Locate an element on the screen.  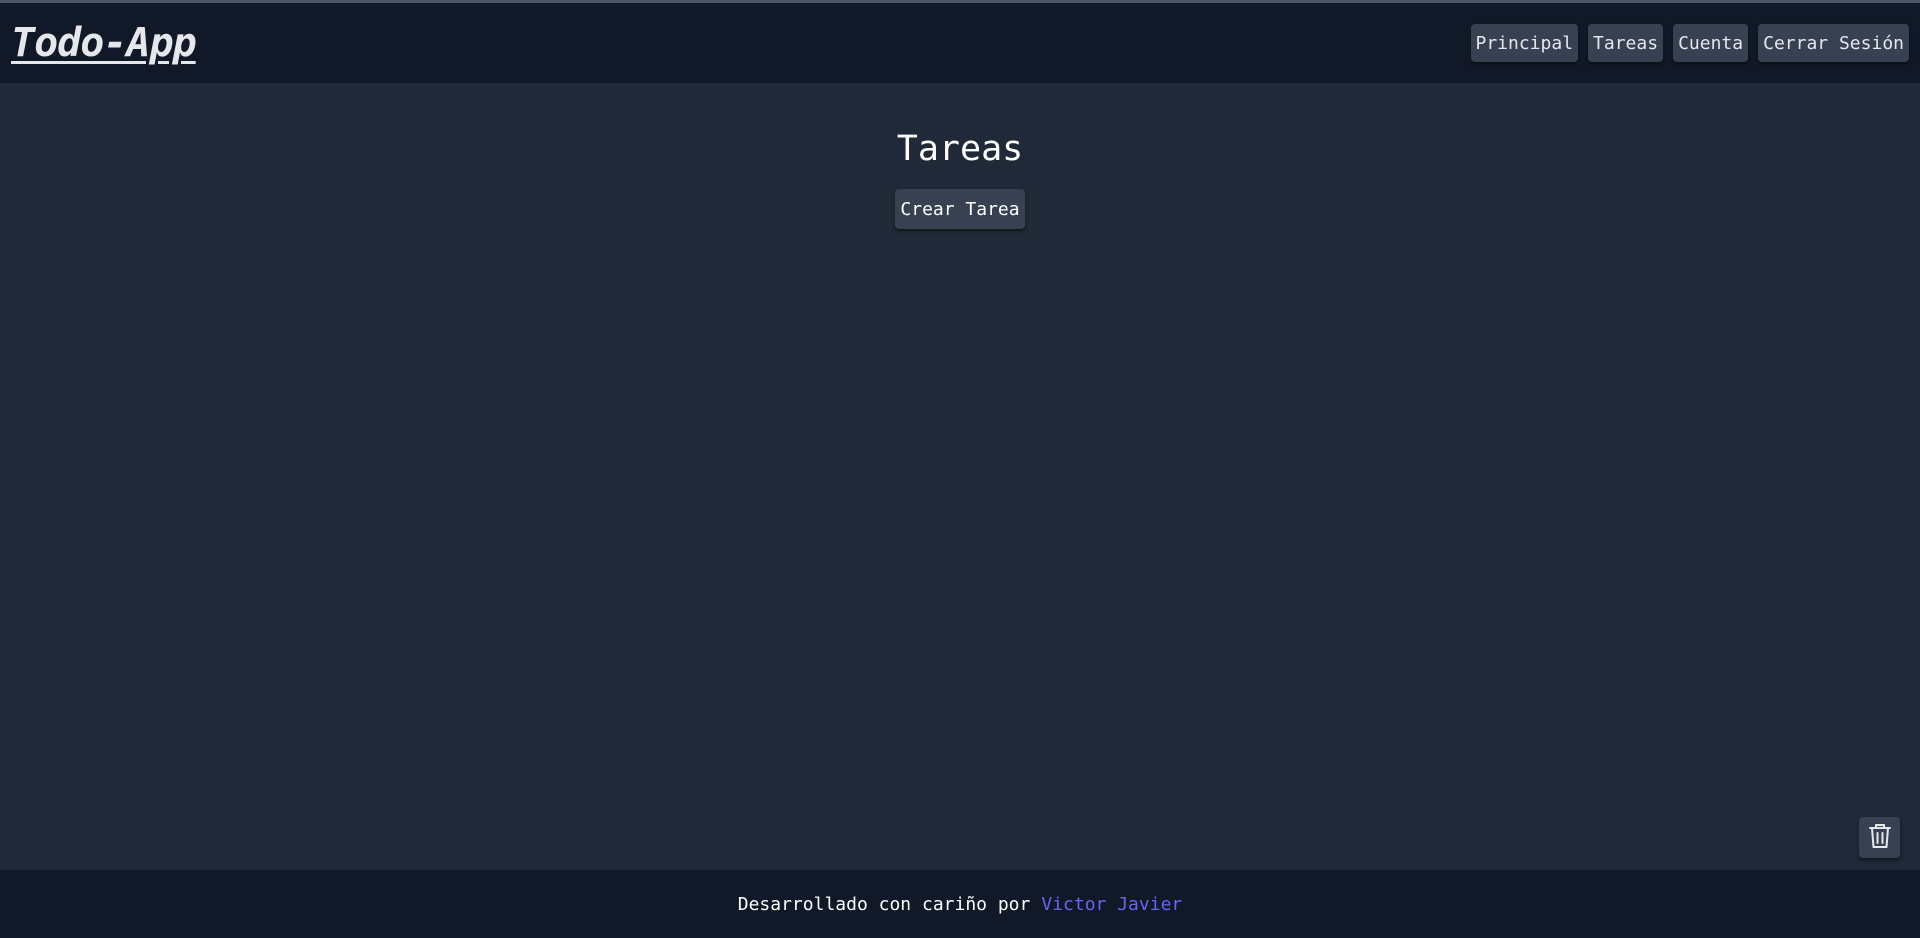
main-nav: Principal Tareas Cuenta Cerrar Sesión is located at coordinates (1689, 43).